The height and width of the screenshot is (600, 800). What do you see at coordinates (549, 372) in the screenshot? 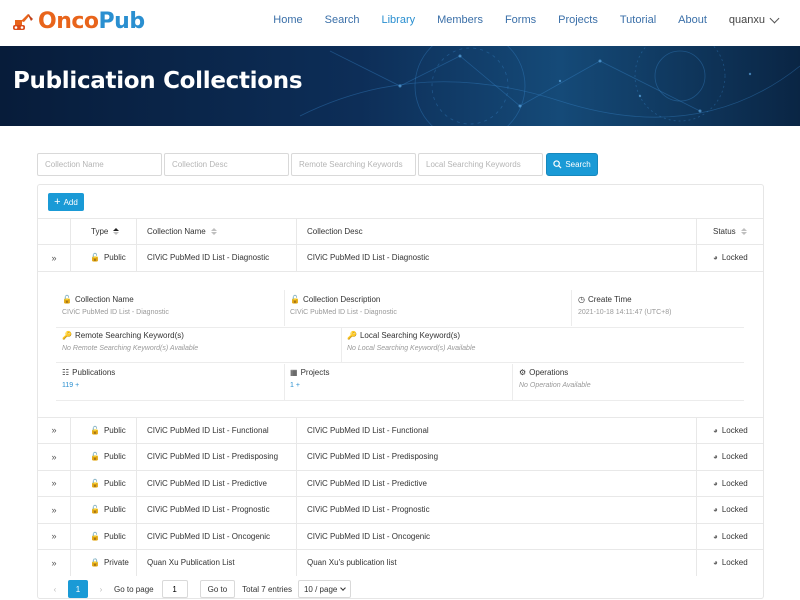
I see `detail-label: Operations` at bounding box center [549, 372].